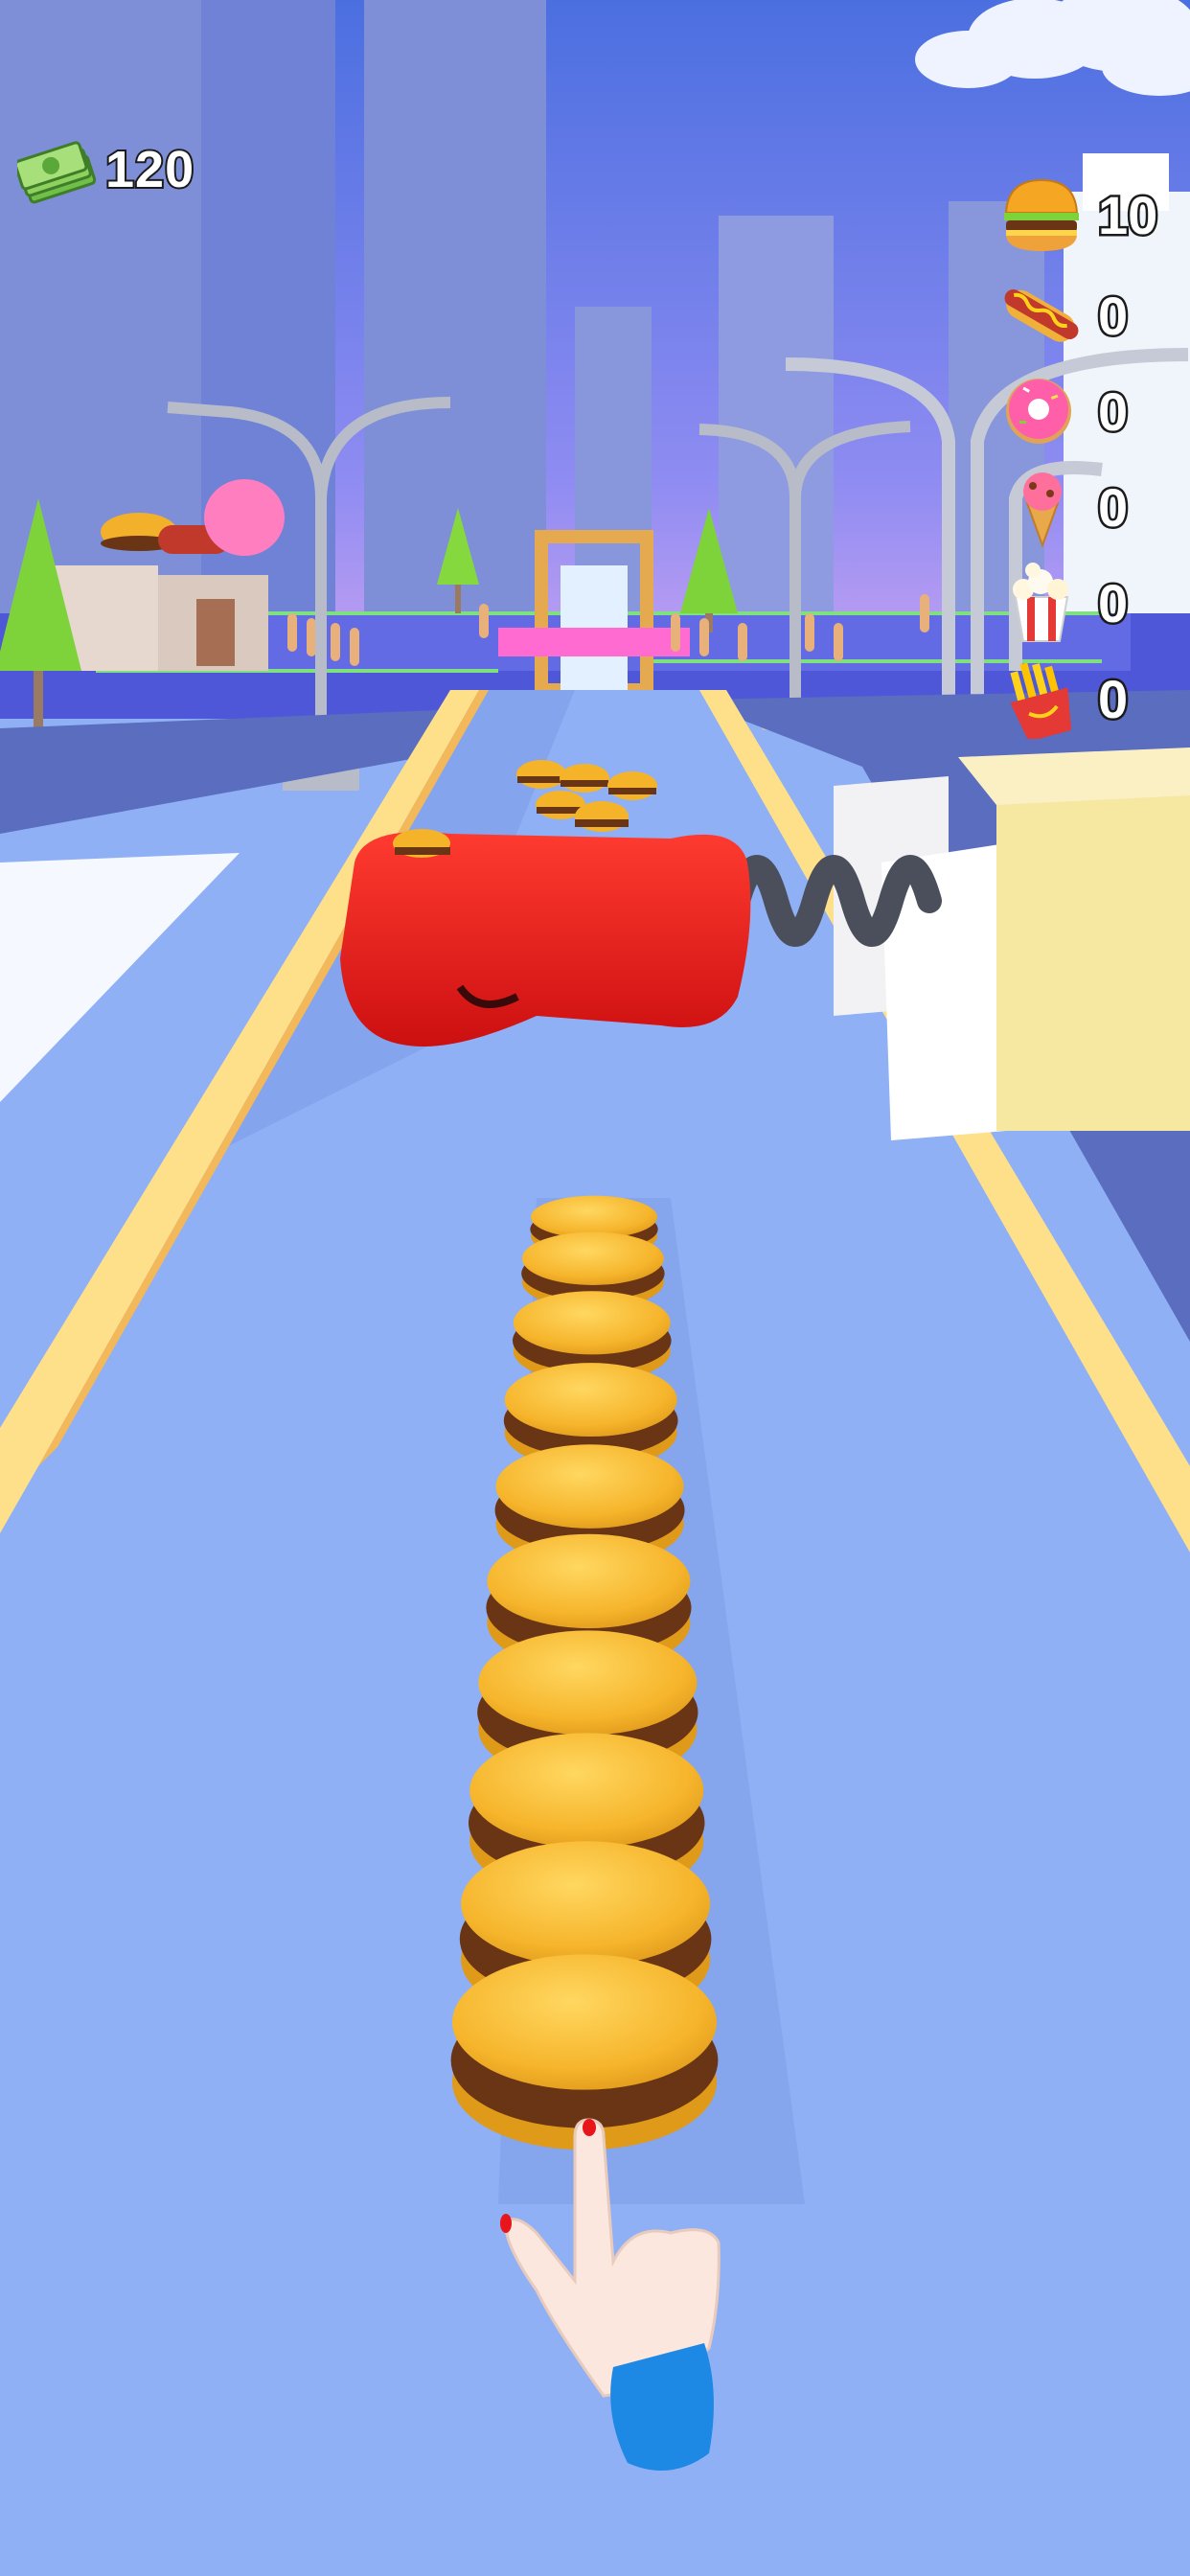  What do you see at coordinates (1041, 602) in the screenshot?
I see `popcorn-icon` at bounding box center [1041, 602].